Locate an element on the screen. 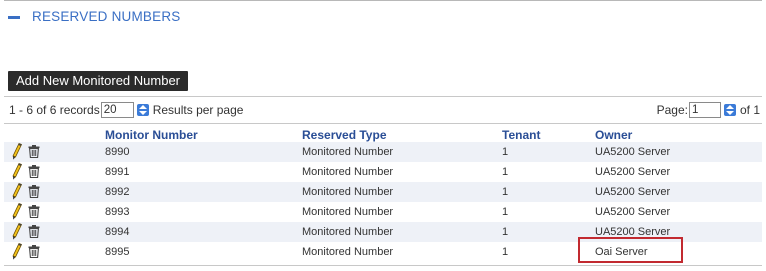 This screenshot has width=766, height=271. section-title: RESERVED NUMBERS is located at coordinates (106, 16).